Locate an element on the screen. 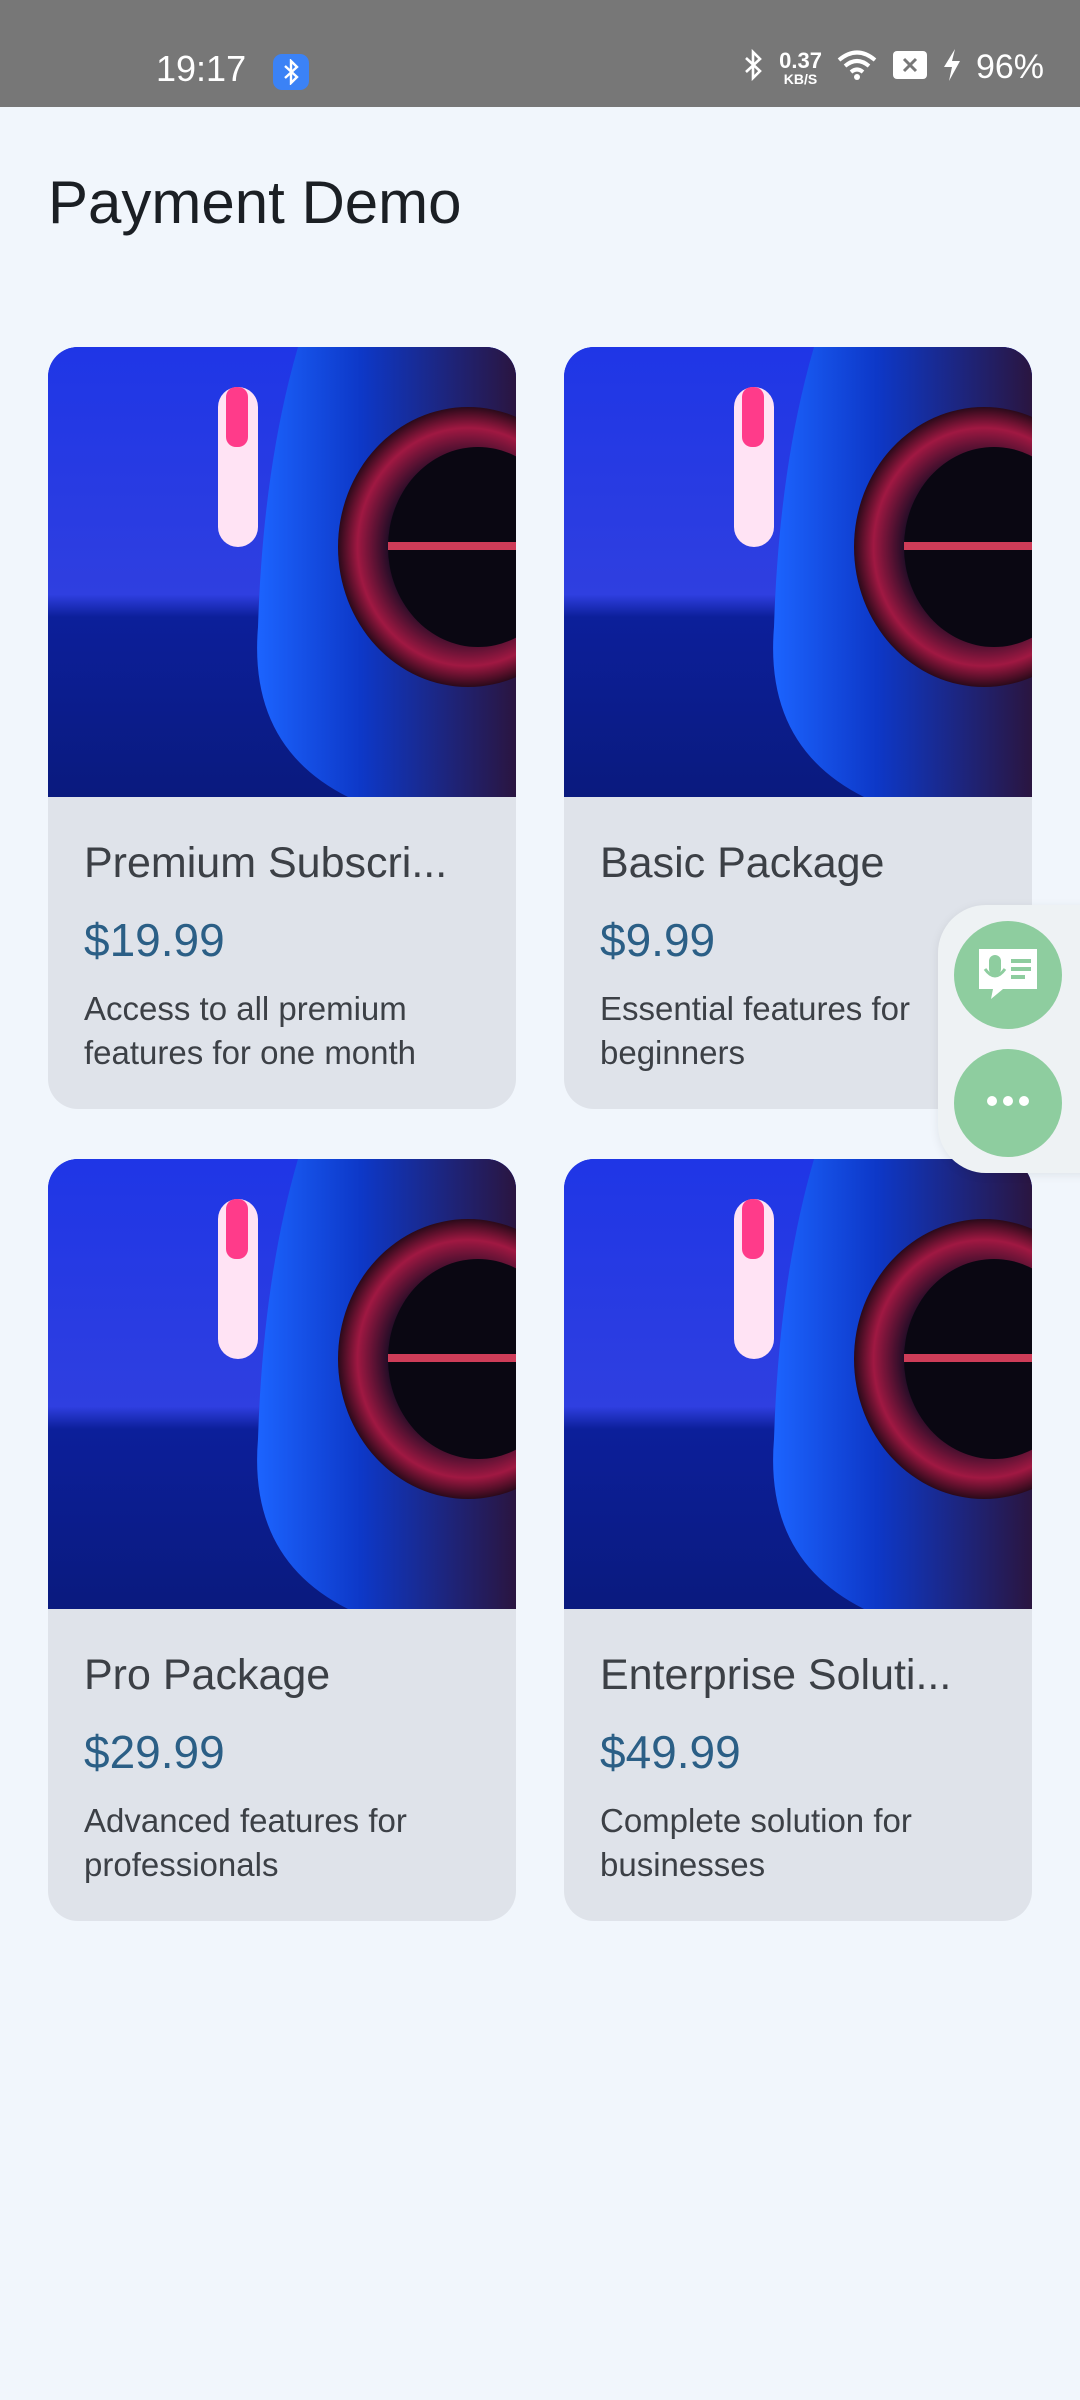  voice-input-button is located at coordinates (1008, 975).